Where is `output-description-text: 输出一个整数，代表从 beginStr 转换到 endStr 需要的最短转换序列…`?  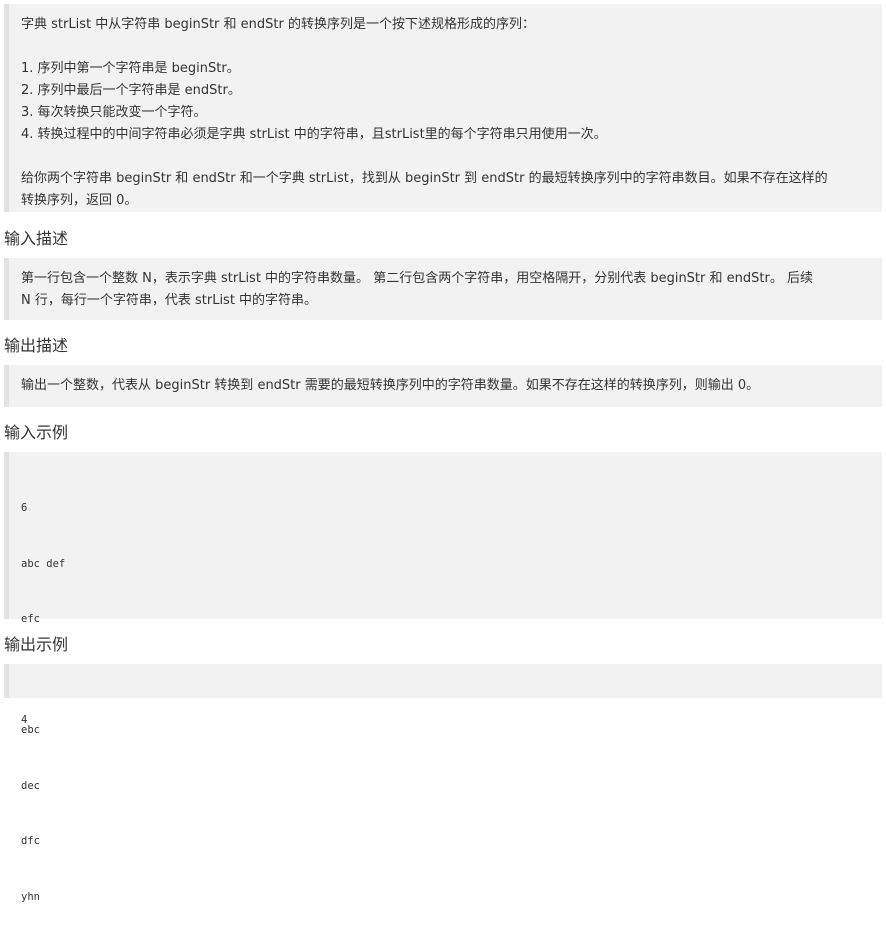 output-description-text: 输出一个整数，代表从 beginStr 转换到 endStr 需要的最短转换序列… is located at coordinates (390, 385).